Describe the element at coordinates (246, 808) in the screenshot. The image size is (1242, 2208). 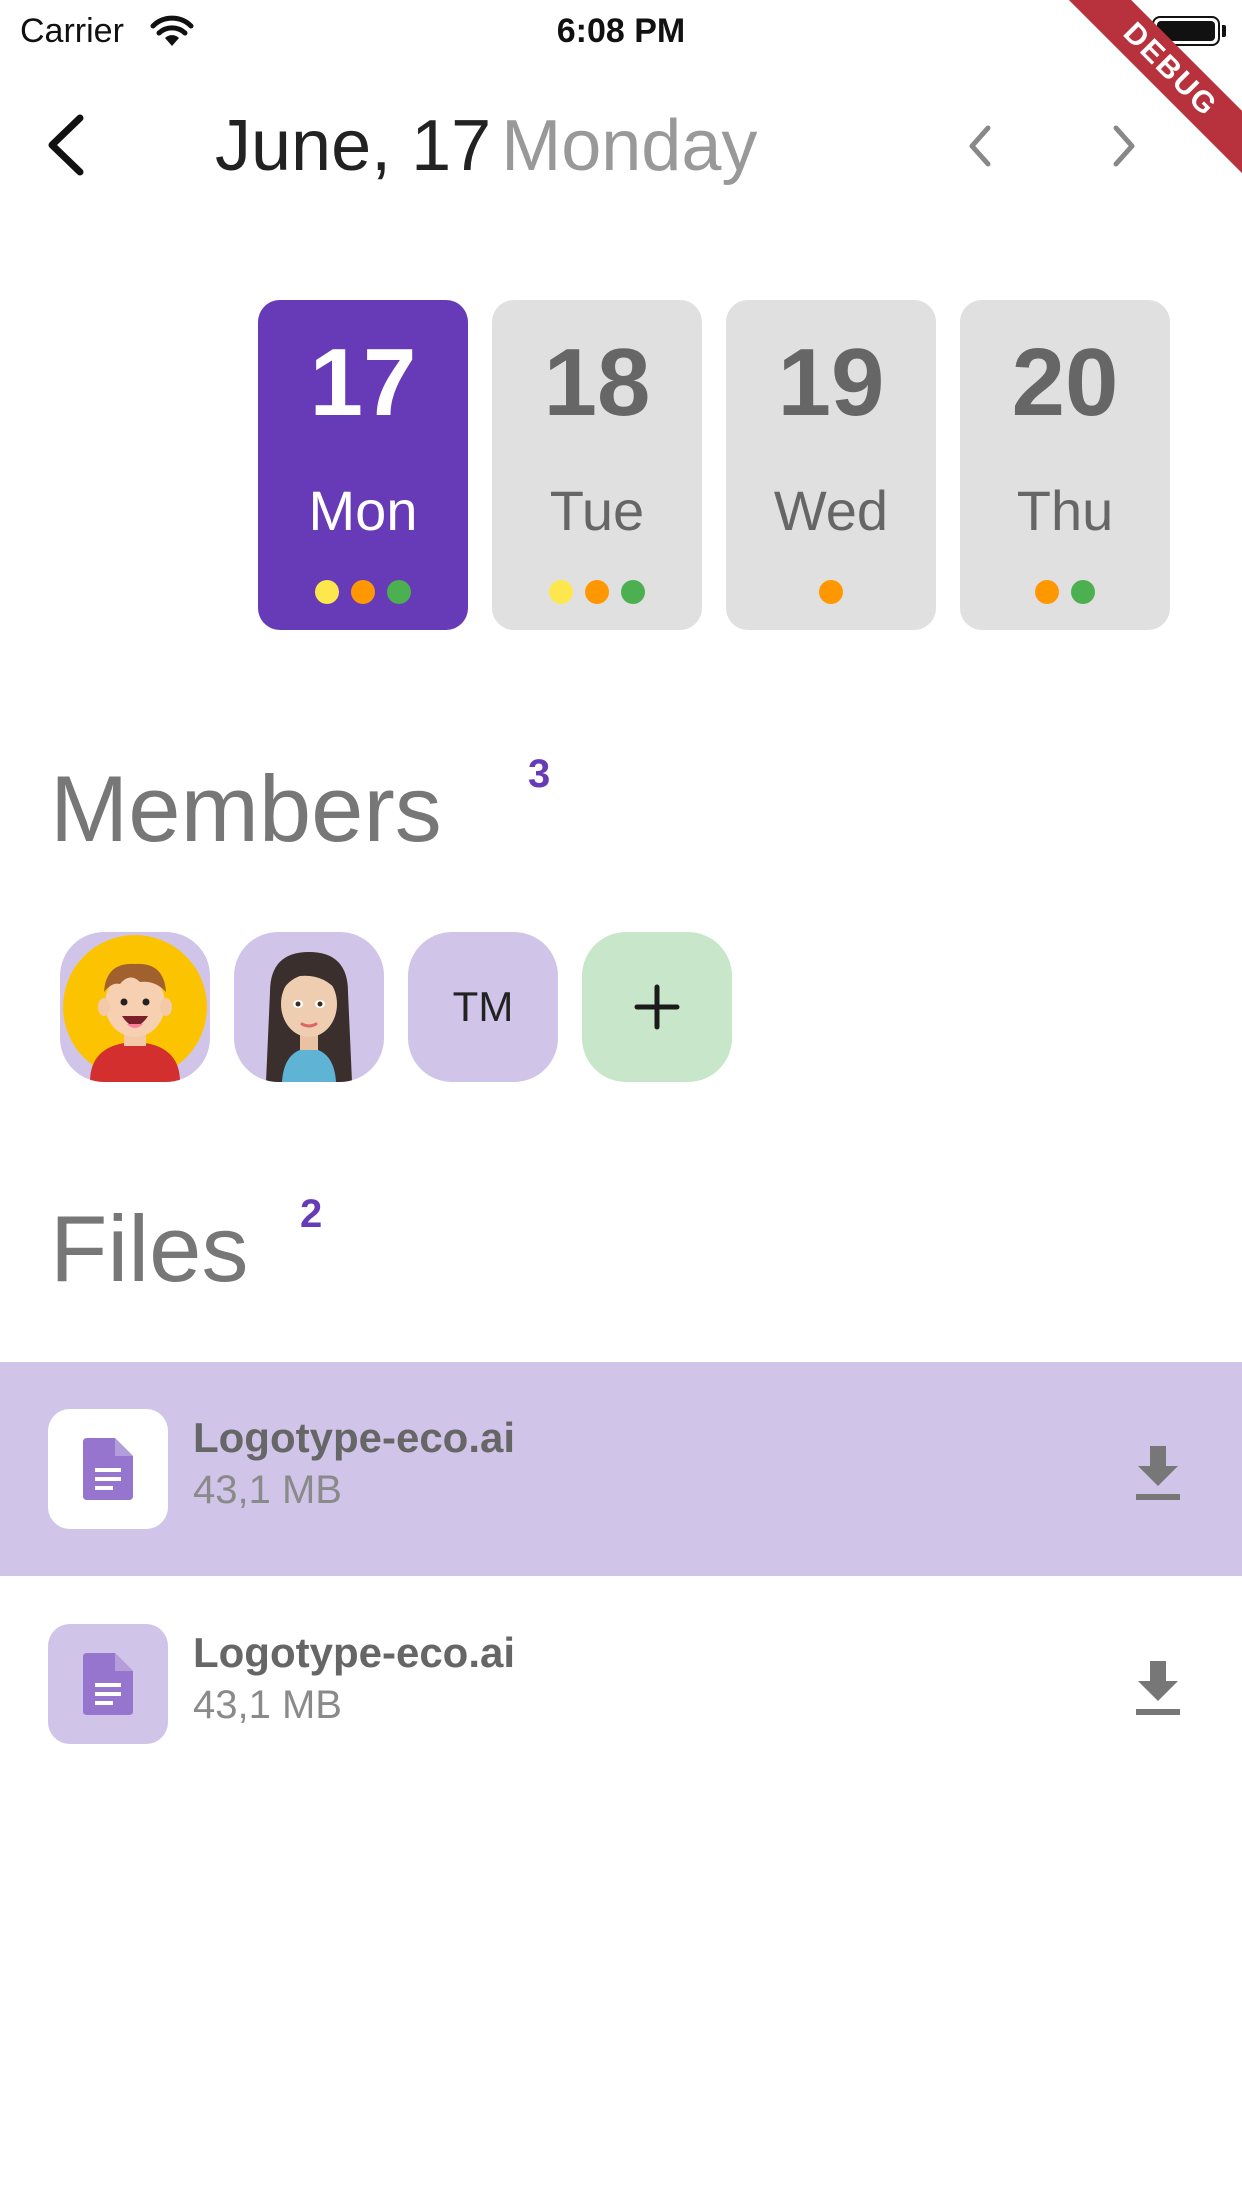
I see `members-title: Members` at that location.